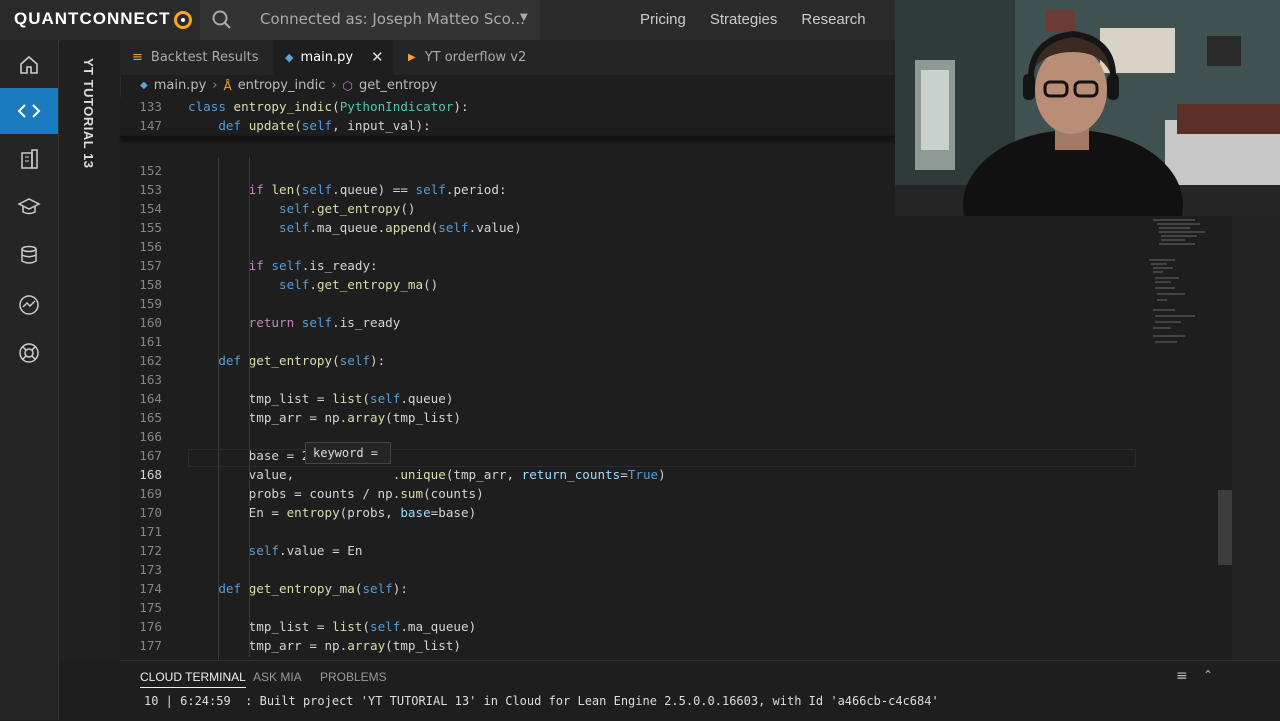 The width and height of the screenshot is (1280, 721). Describe the element at coordinates (377, 57) in the screenshot. I see `close-icon: ✕` at that location.